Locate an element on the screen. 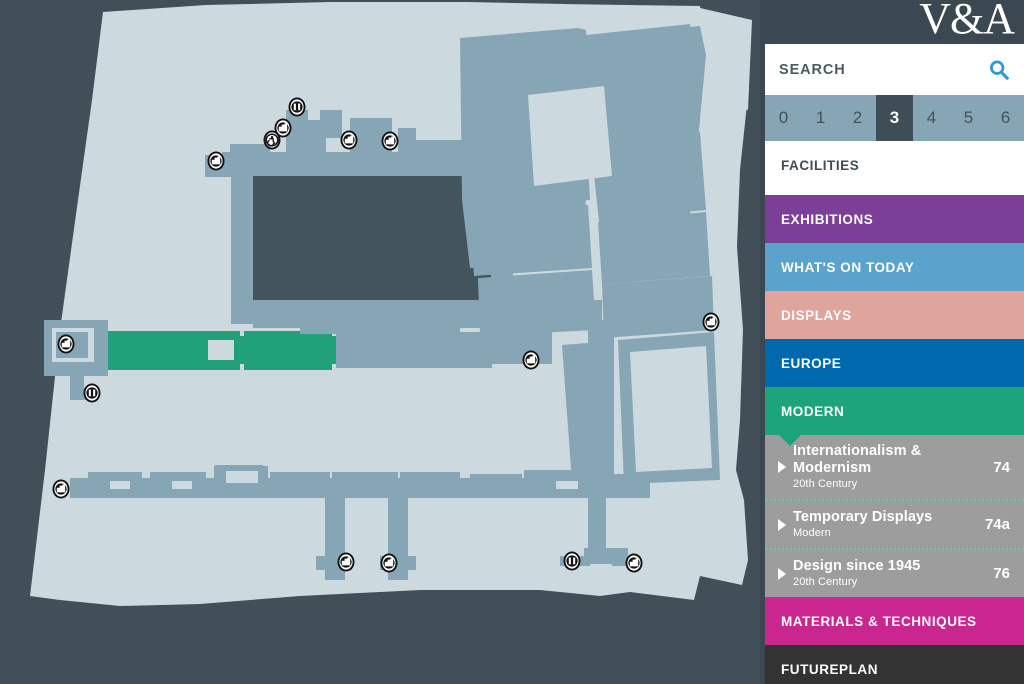 The height and width of the screenshot is (684, 1024). gallery-text: Internationalism & Modernism 20th Century is located at coordinates (889, 467).